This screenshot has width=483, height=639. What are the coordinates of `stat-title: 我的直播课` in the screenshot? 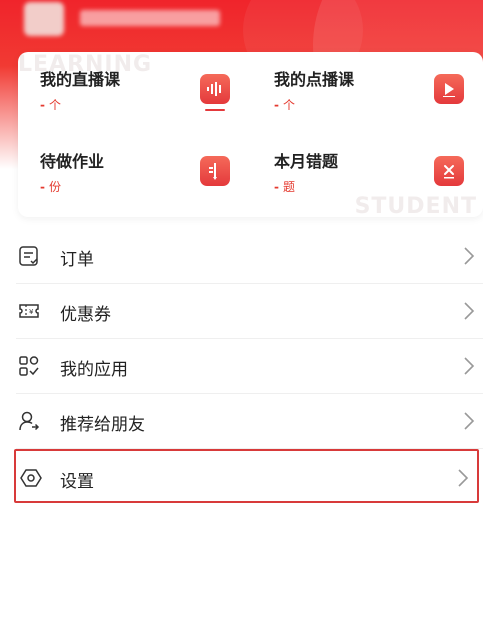 It's located at (80, 79).